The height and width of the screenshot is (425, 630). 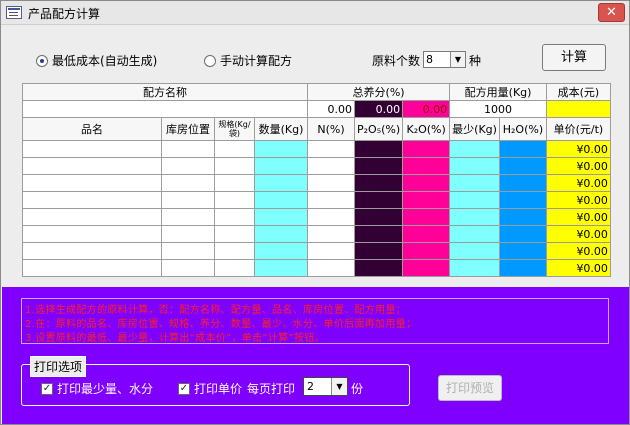 I want to click on formula-amount-field: 1000, so click(x=498, y=109).